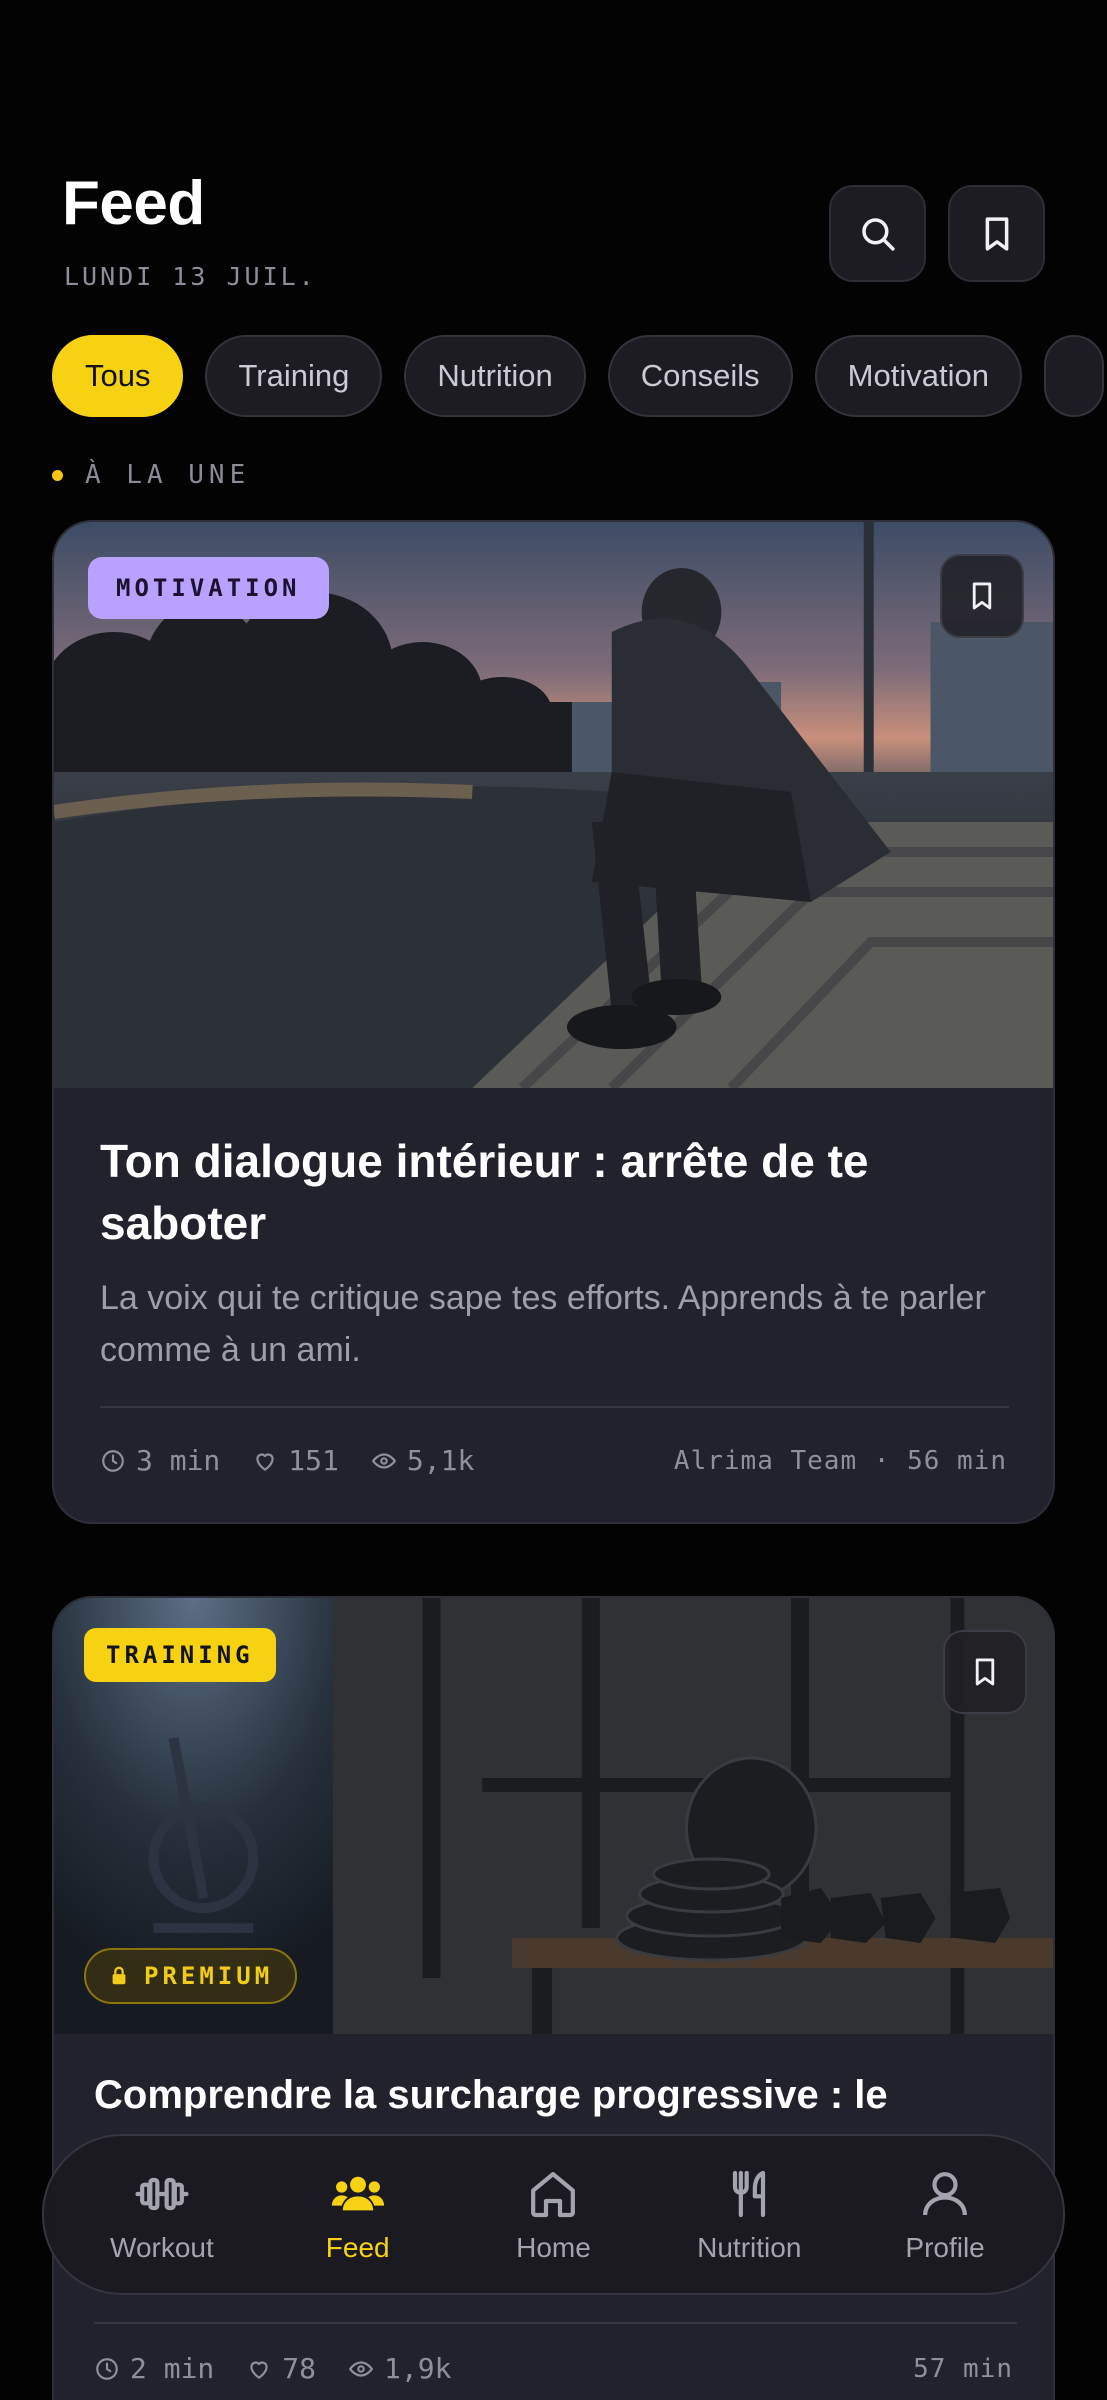  I want to click on premium-label: PREMIUM, so click(209, 1976).